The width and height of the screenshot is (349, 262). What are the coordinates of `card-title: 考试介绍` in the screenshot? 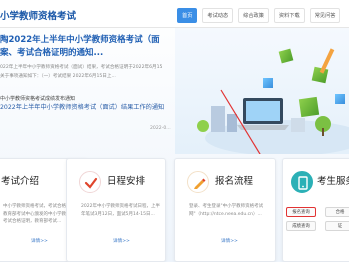 It's located at (20, 181).